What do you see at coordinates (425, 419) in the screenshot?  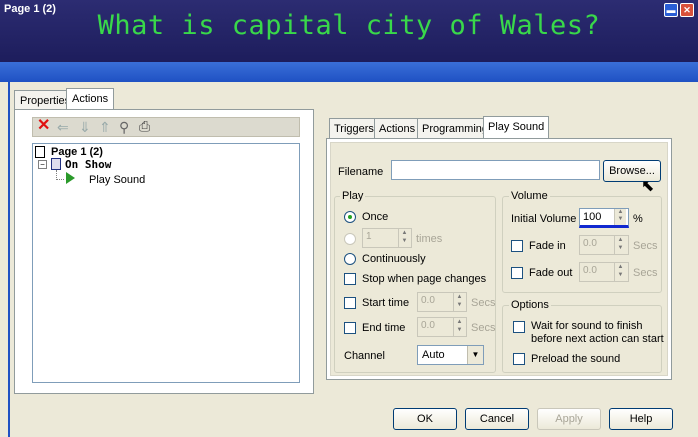 I see `ok-button: OK` at bounding box center [425, 419].